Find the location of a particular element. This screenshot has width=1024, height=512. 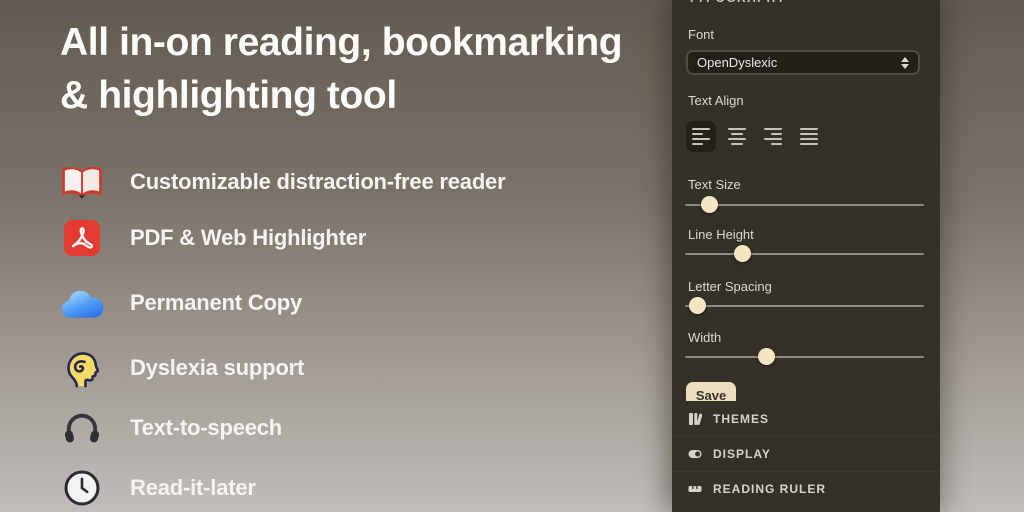

feature-label: Permanent Copy is located at coordinates (216, 302).